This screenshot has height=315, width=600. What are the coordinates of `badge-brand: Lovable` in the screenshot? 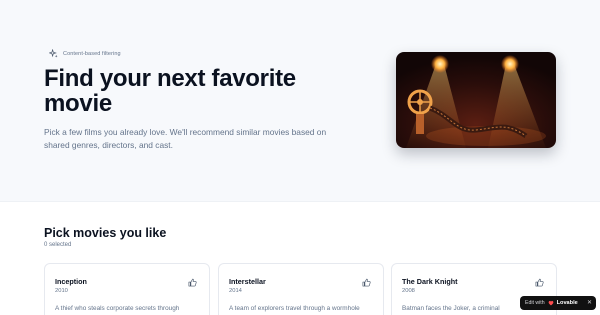 It's located at (567, 303).